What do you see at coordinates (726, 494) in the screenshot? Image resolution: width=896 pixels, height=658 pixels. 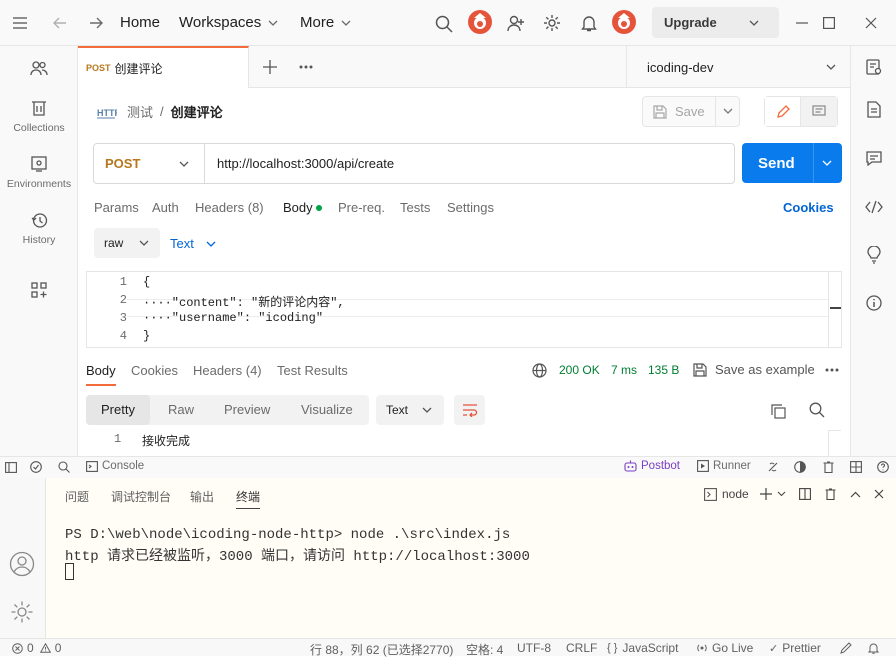 I see `terminal-shell-selector: node` at bounding box center [726, 494].